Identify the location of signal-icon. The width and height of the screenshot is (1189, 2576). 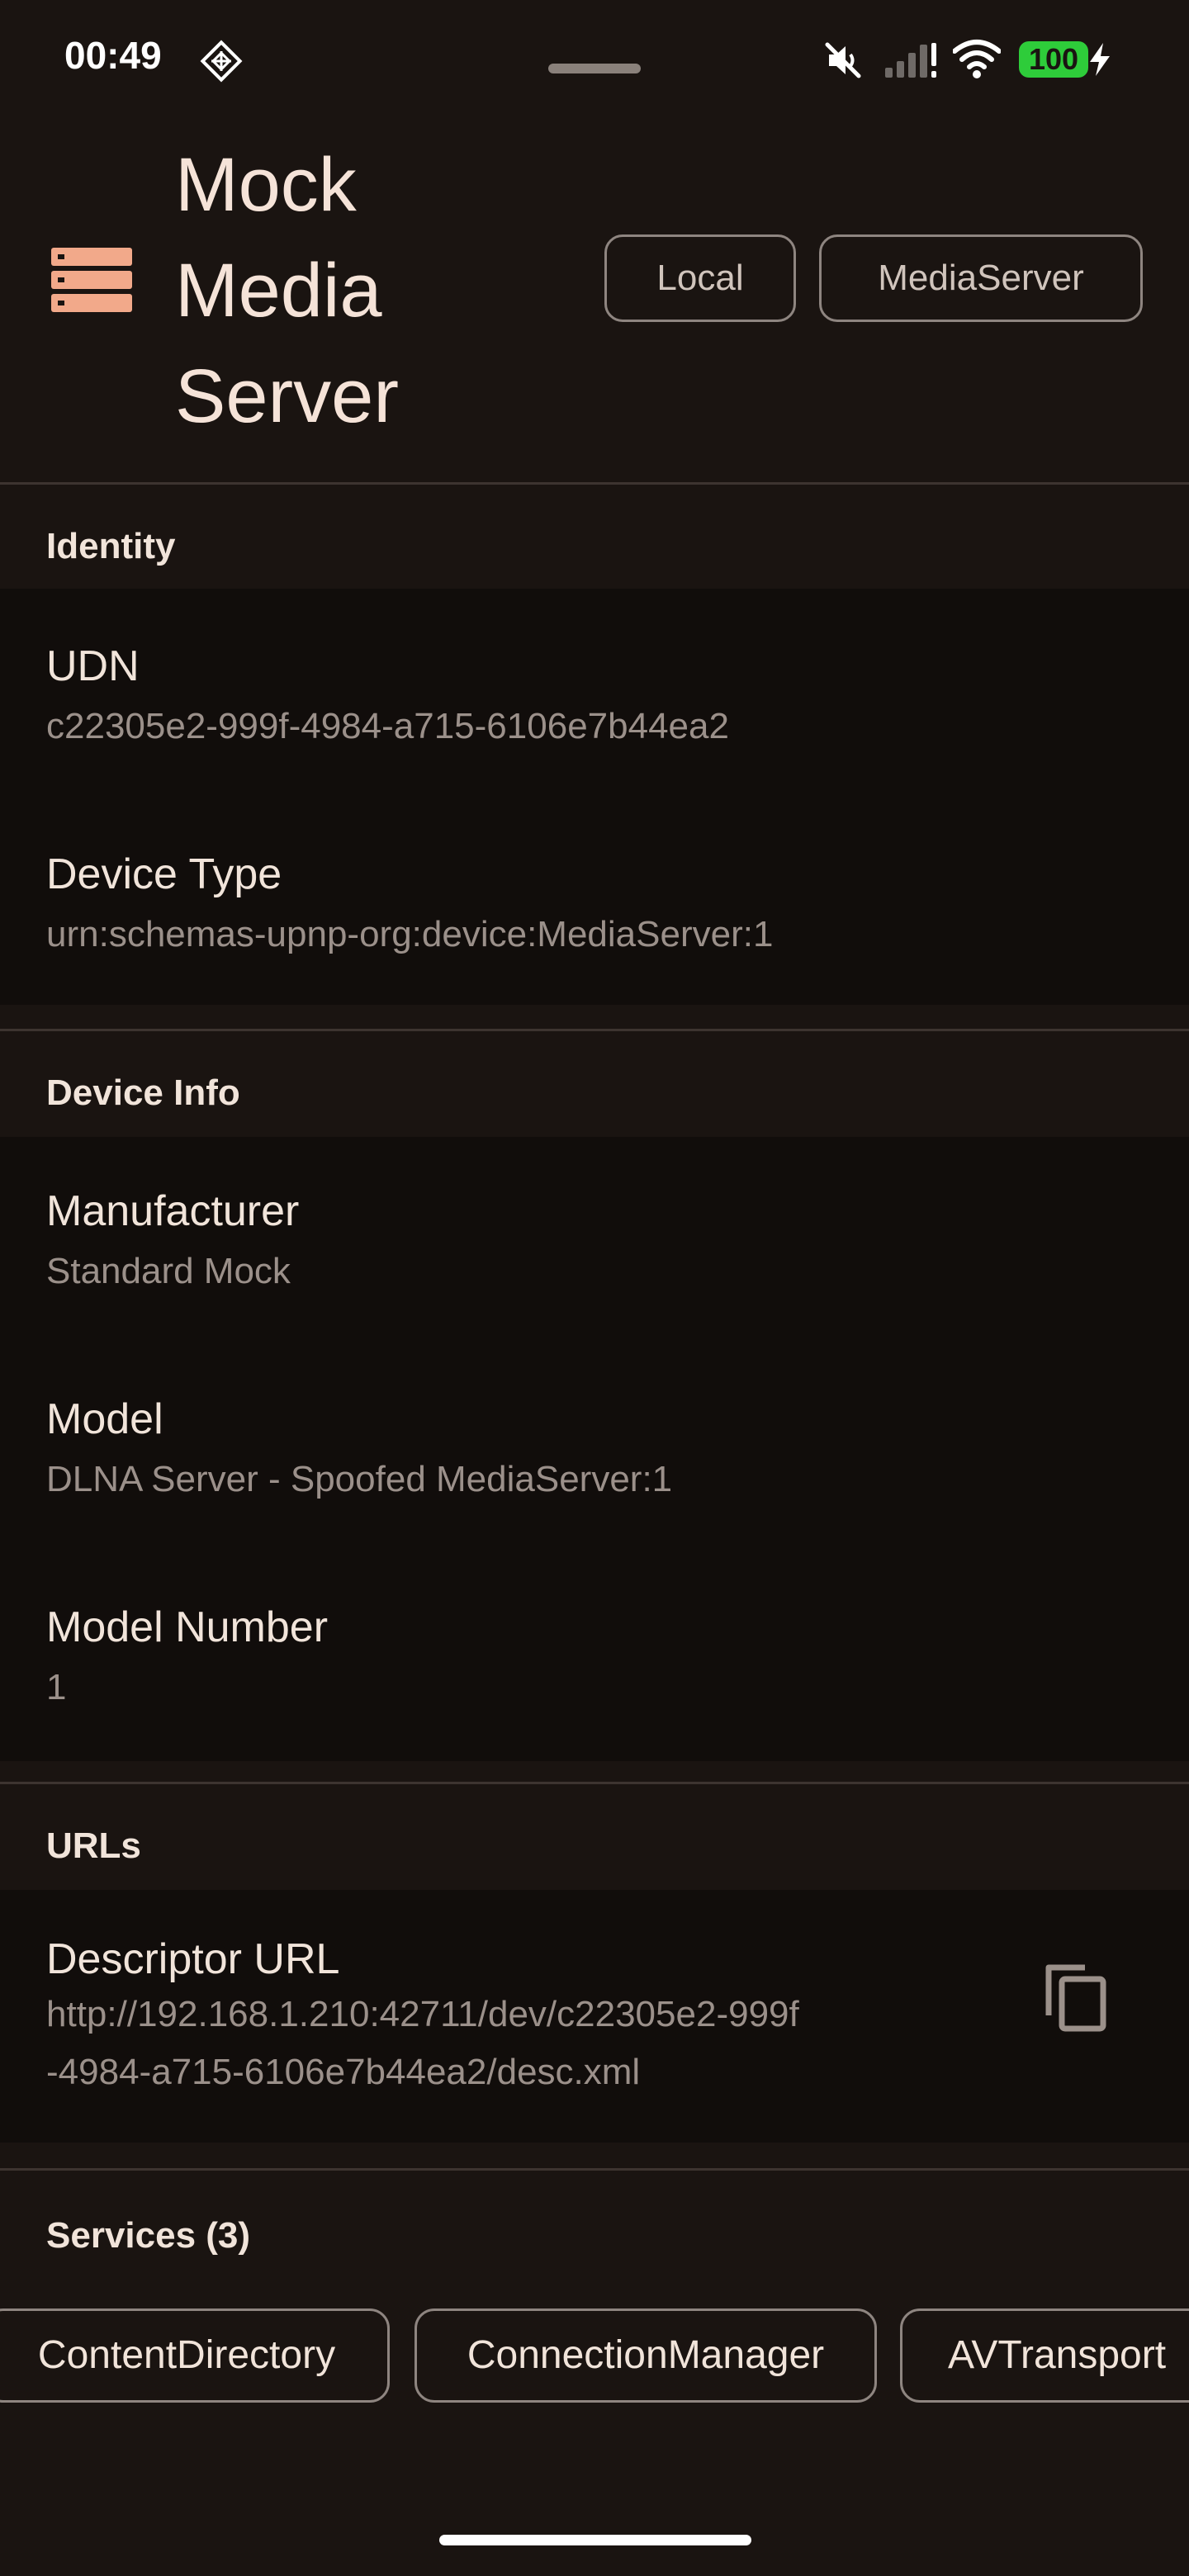
(910, 60).